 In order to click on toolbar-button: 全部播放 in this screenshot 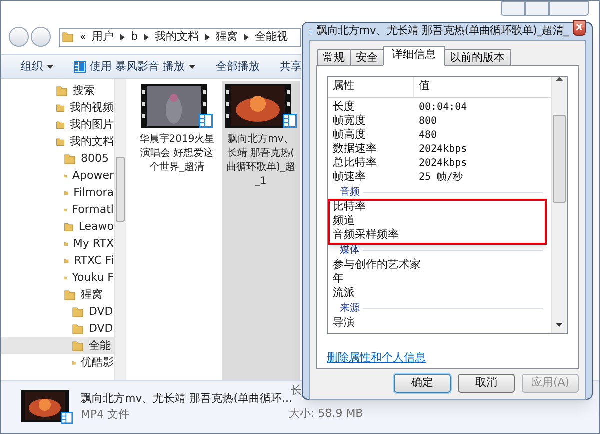, I will do `click(238, 67)`.